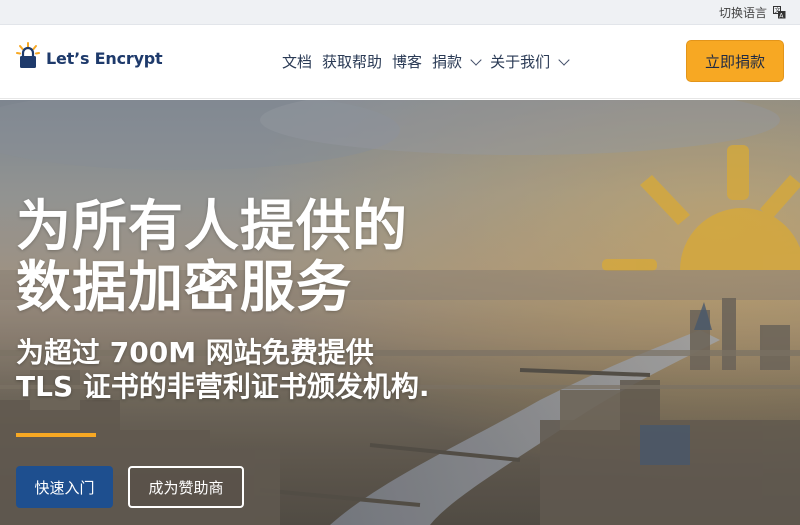  I want to click on hero-title: 为所有人提供的 数据加密服务, so click(212, 257).